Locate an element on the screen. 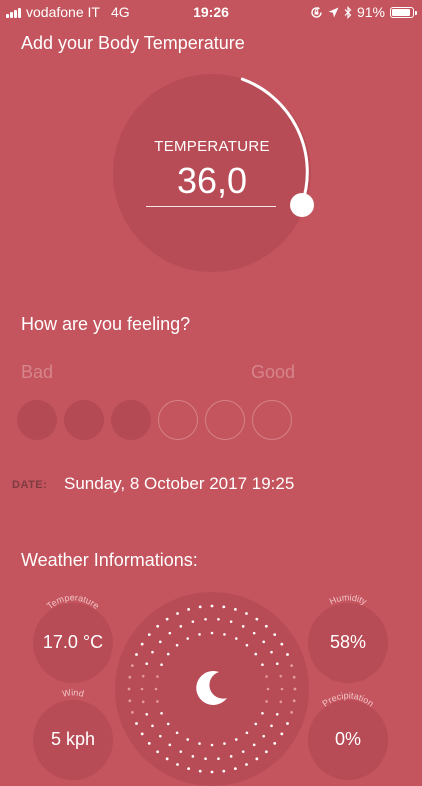 The width and height of the screenshot is (422, 786). moon-icon is located at coordinates (211, 687).